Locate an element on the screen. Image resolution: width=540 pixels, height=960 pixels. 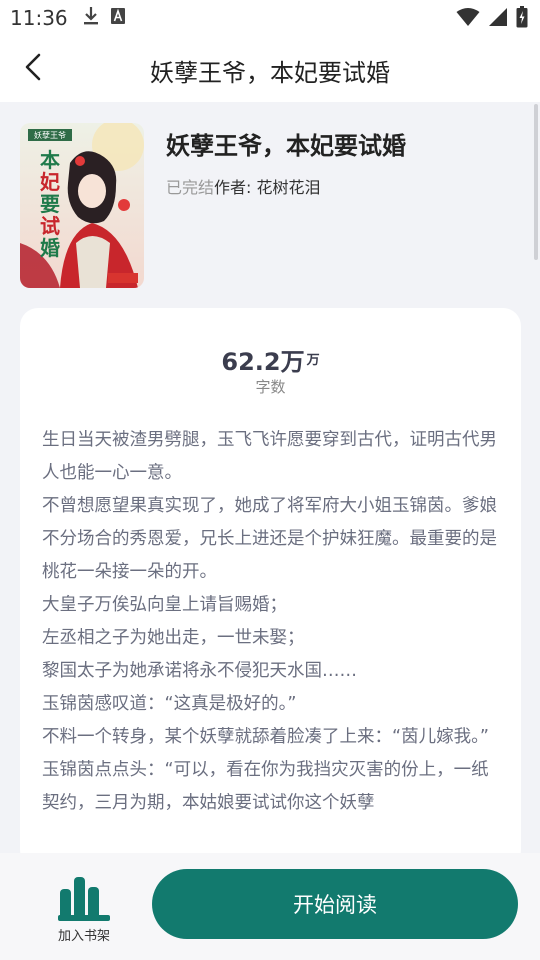
book-meta: 已完结 作者: 花树花泪 is located at coordinates (243, 186).